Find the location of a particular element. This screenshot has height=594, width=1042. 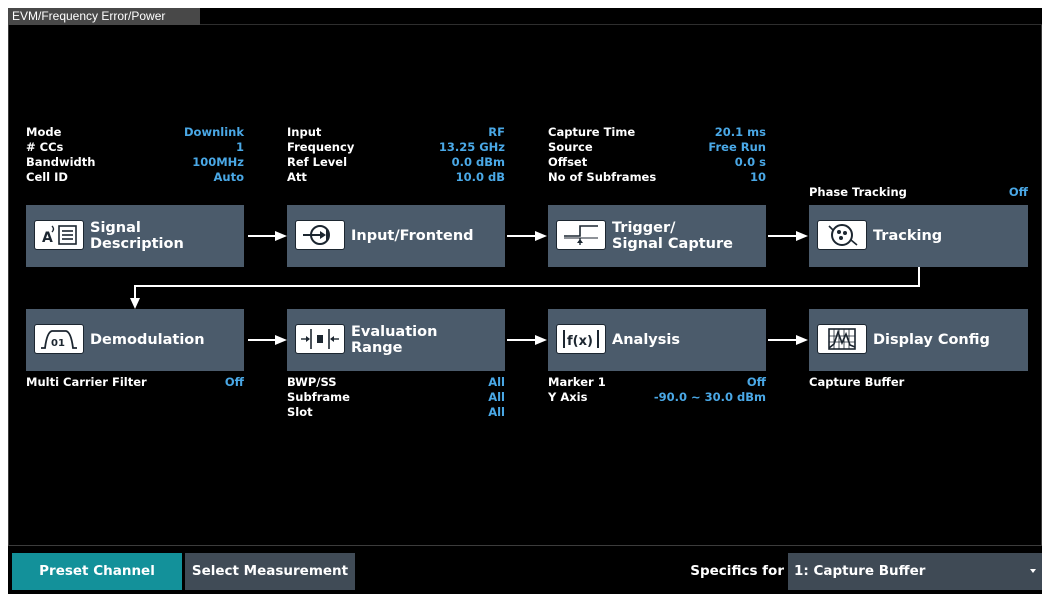

select-measurement-button: Select Measurement is located at coordinates (270, 571).